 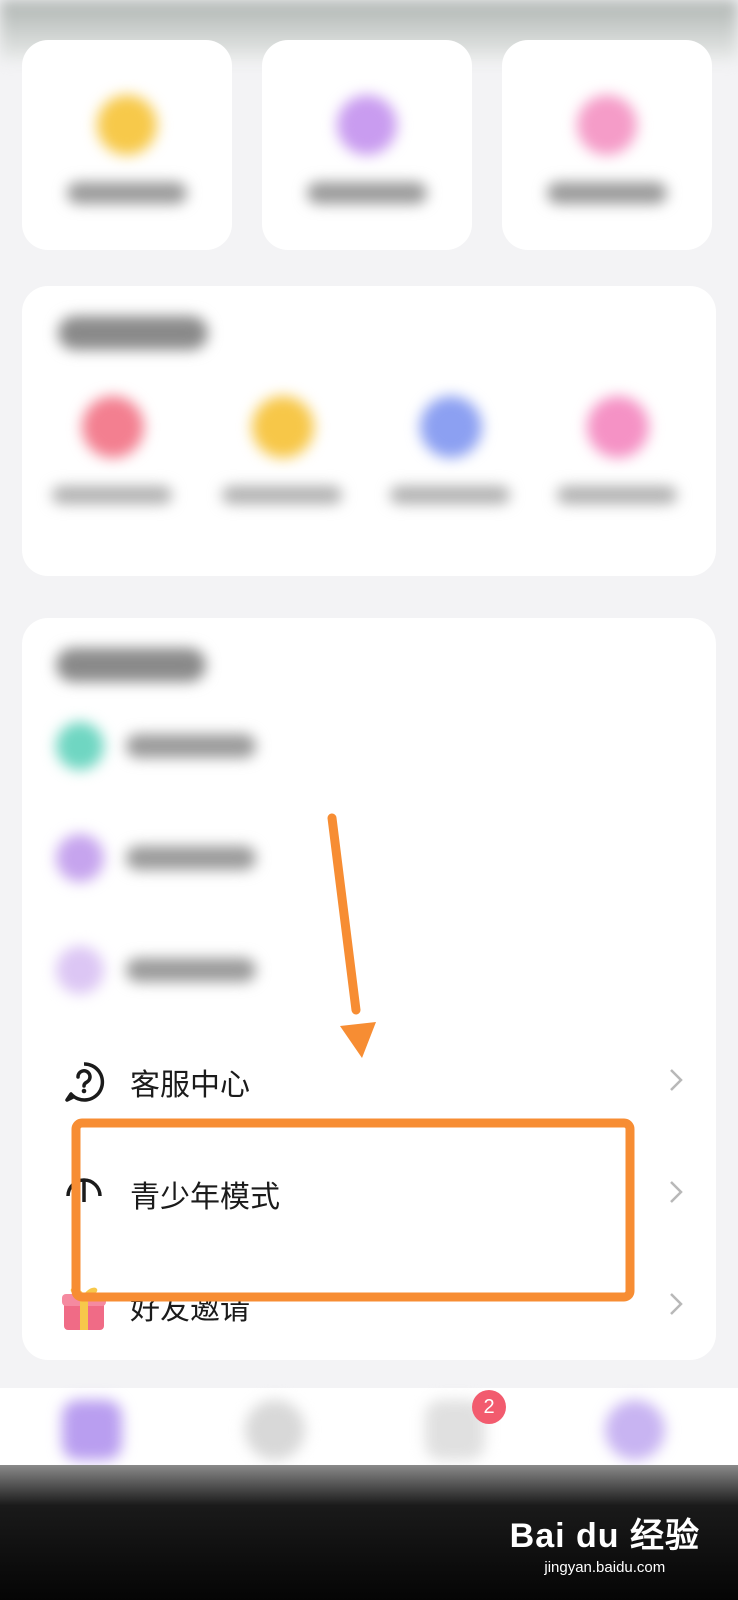 What do you see at coordinates (358, 1040) in the screenshot?
I see `annotation-arrowhead` at bounding box center [358, 1040].